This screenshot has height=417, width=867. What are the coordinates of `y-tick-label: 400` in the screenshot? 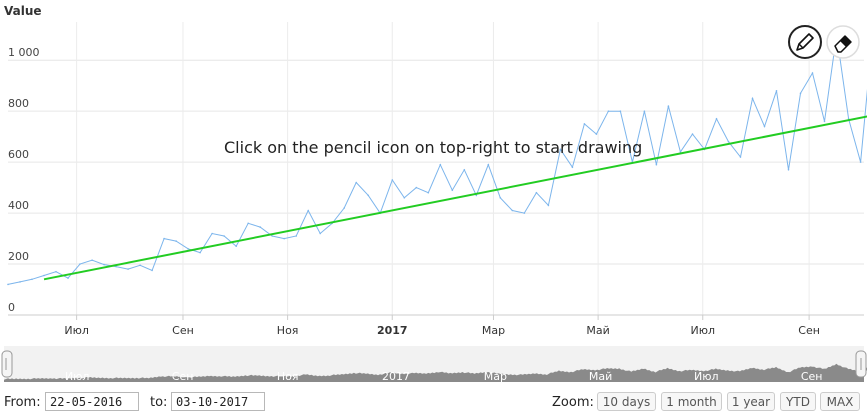 It's located at (18, 205).